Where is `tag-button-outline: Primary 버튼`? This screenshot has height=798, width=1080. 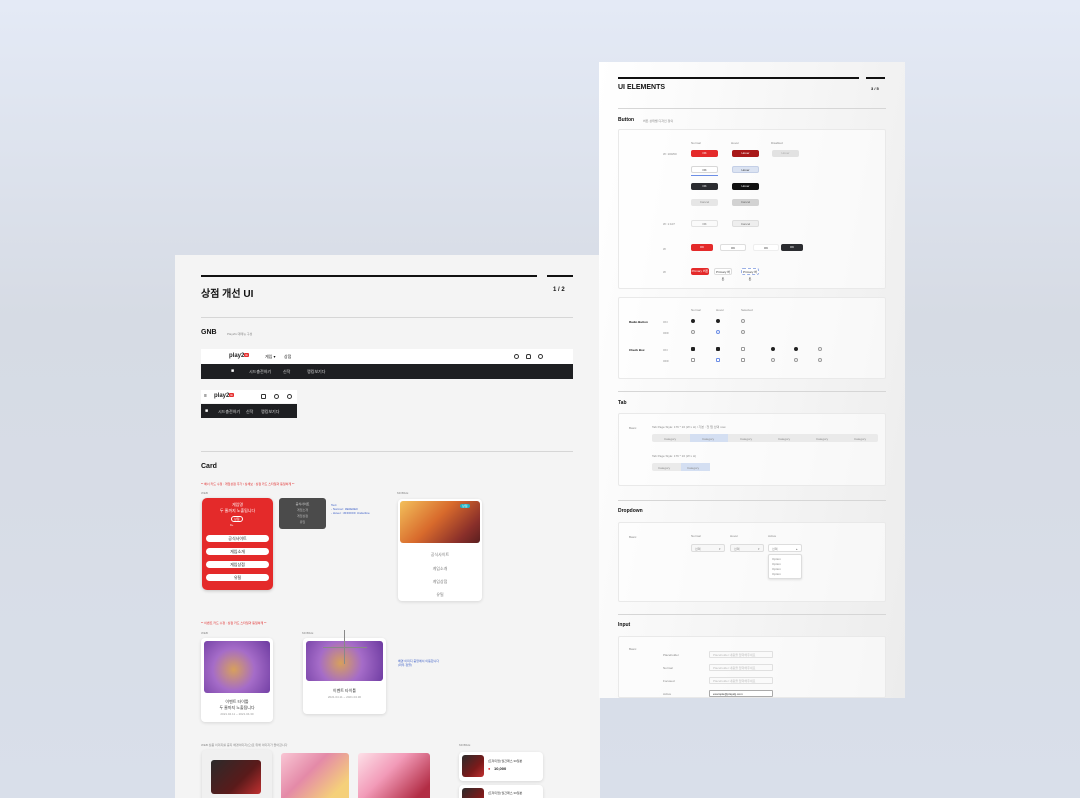
tag-button-outline: Primary 버튼 is located at coordinates (723, 274).